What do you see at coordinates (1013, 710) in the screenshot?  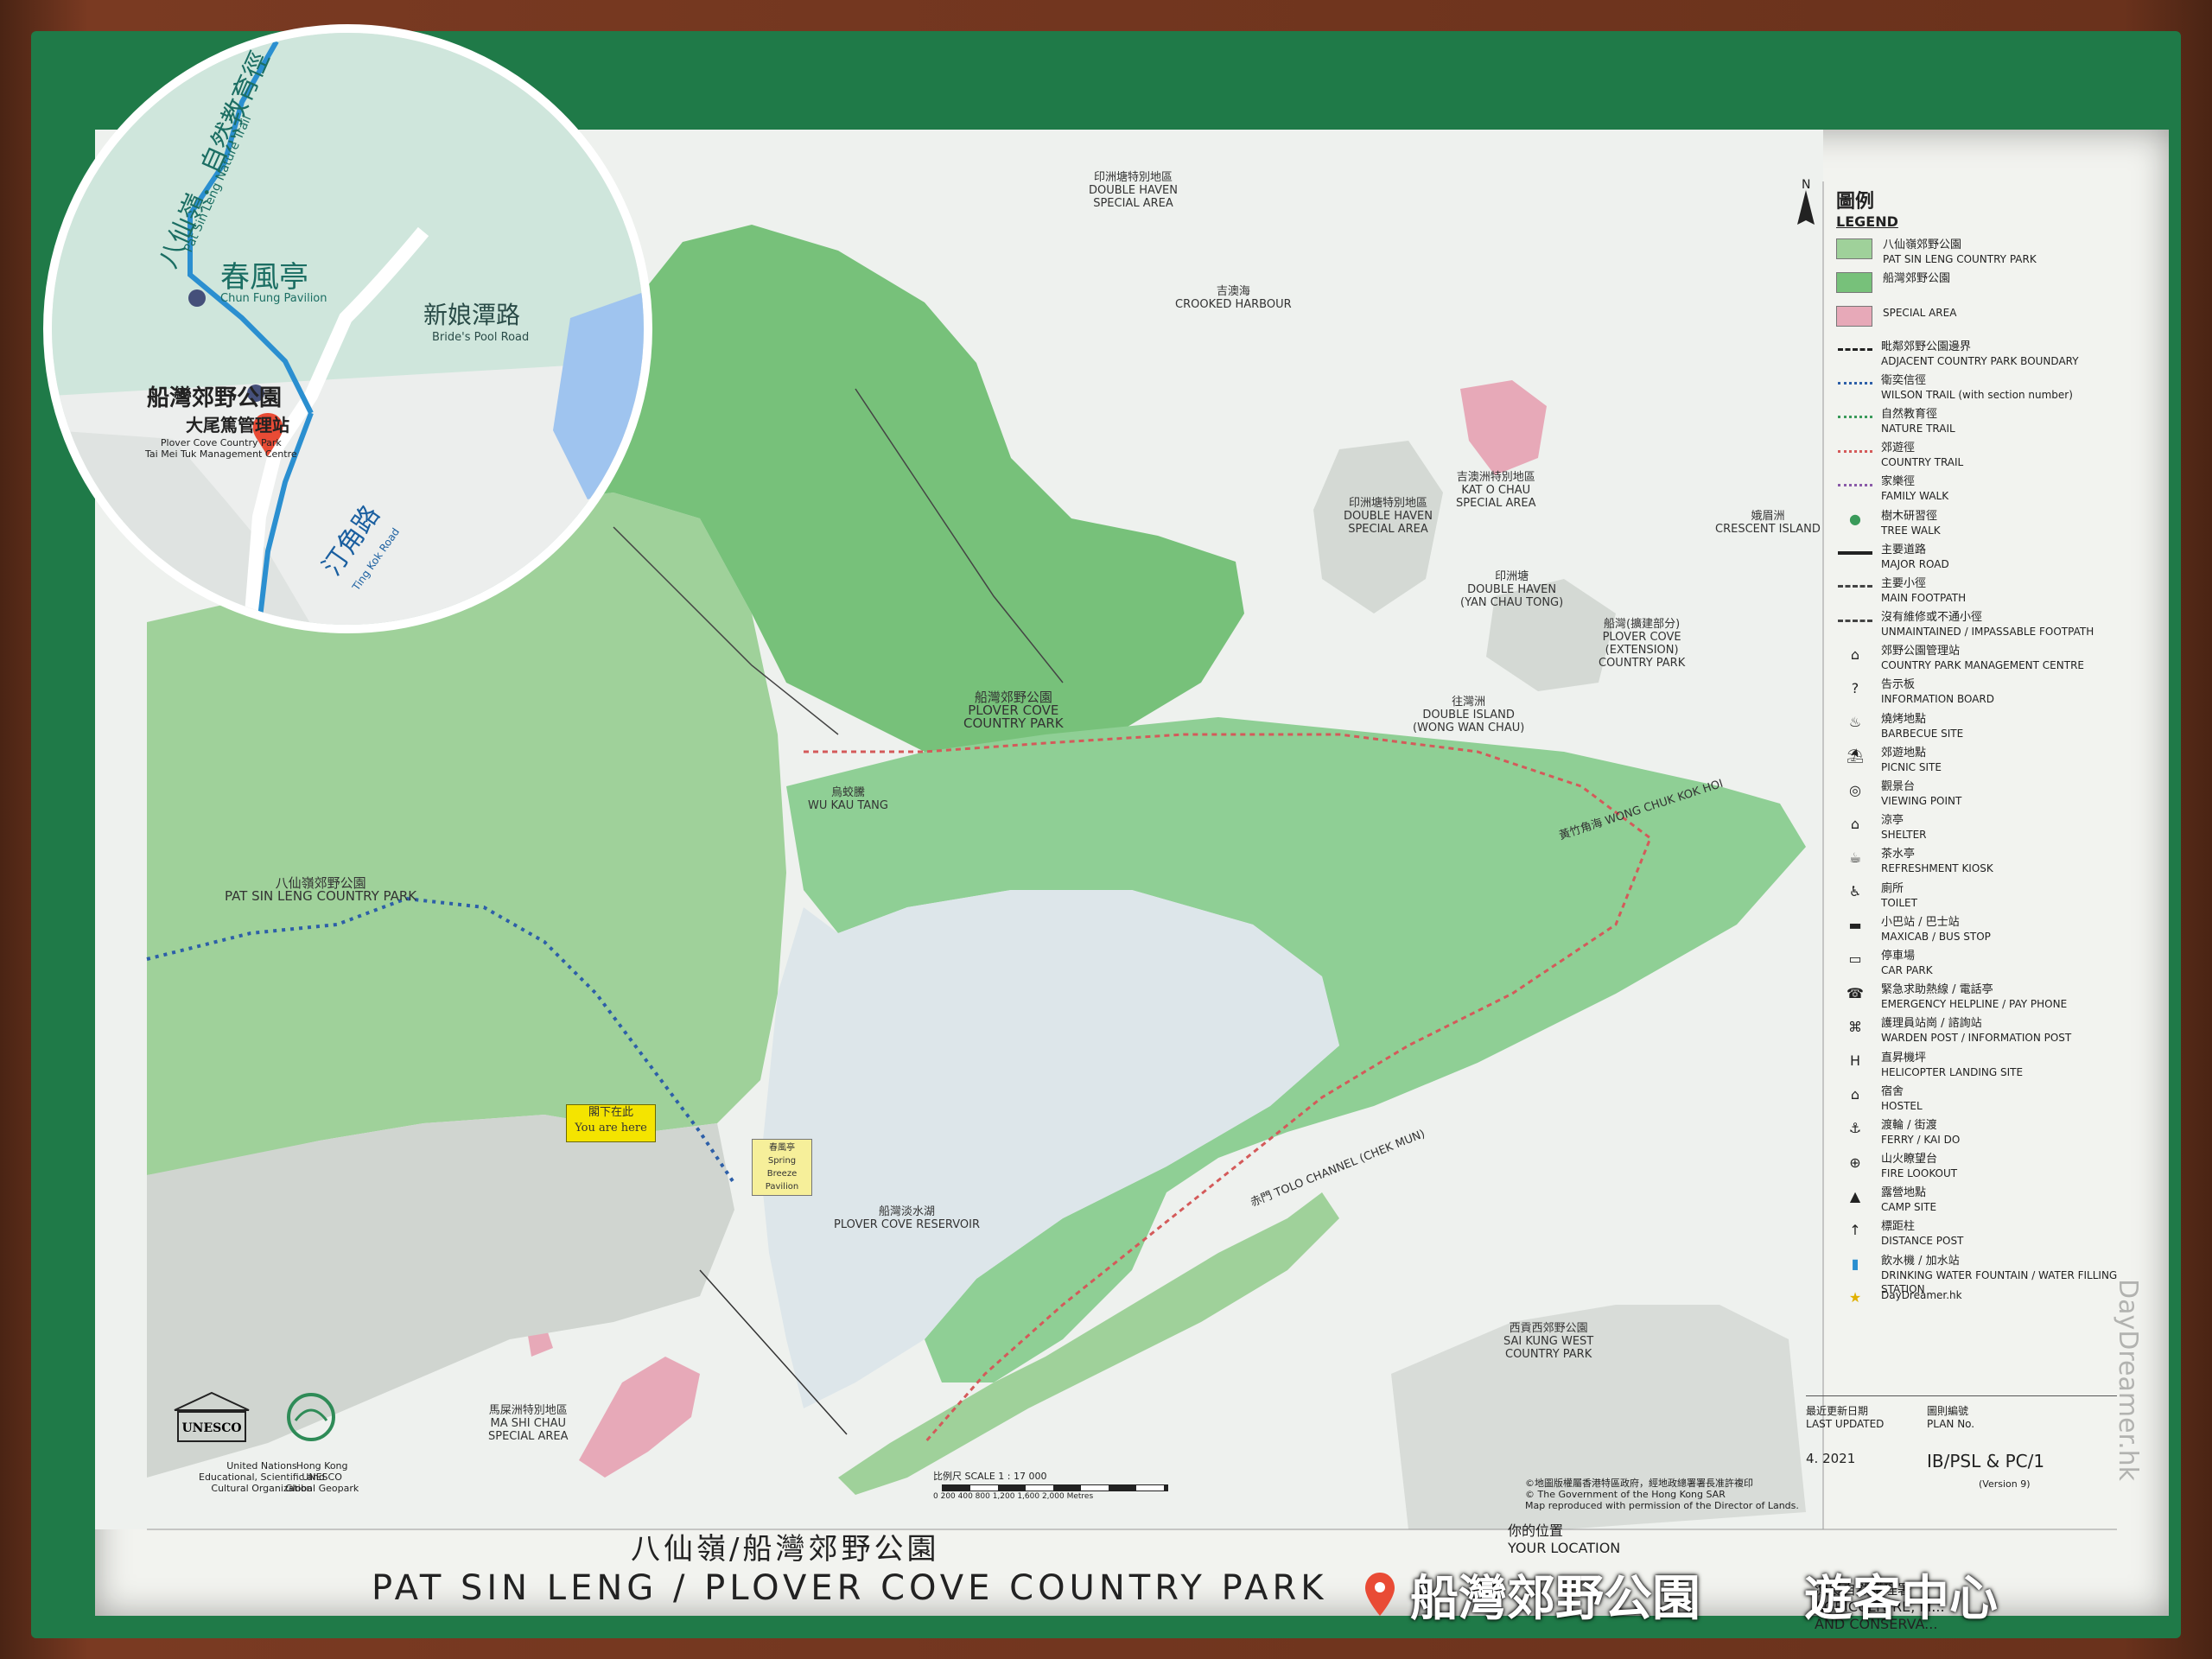 I see `map-label-plover-cove-park: 船灣郊野公園 PLOVER COVE COUNTRY PARK` at bounding box center [1013, 710].